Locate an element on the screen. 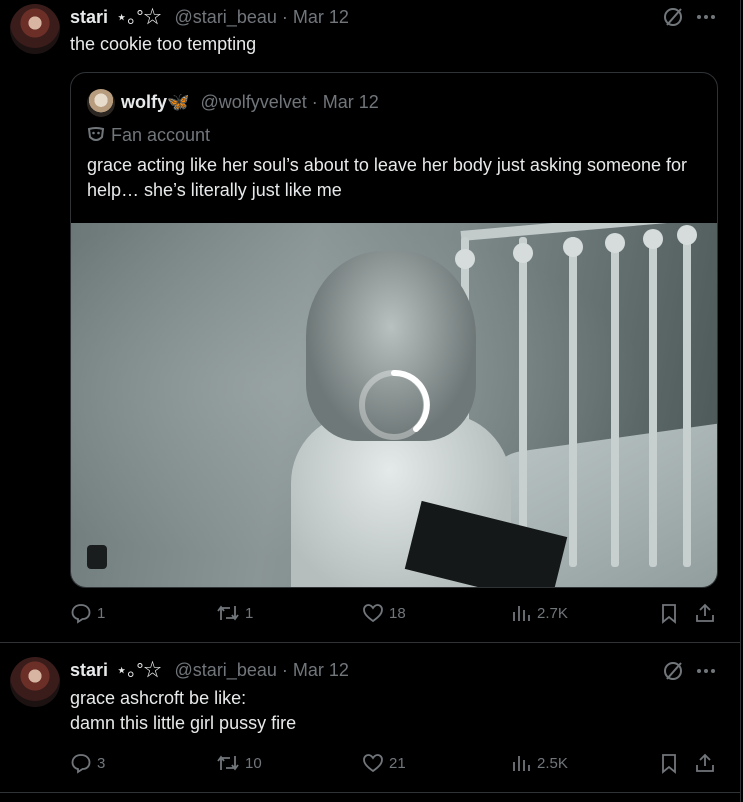 This screenshot has height=802, width=743. repost-count: 1 is located at coordinates (249, 613).